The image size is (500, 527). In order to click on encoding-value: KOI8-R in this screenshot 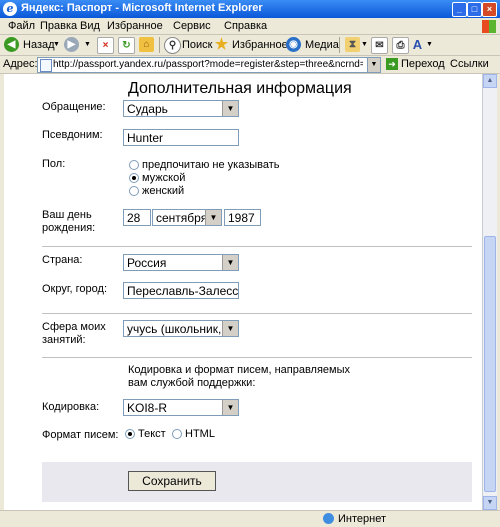, I will do `click(147, 408)`.